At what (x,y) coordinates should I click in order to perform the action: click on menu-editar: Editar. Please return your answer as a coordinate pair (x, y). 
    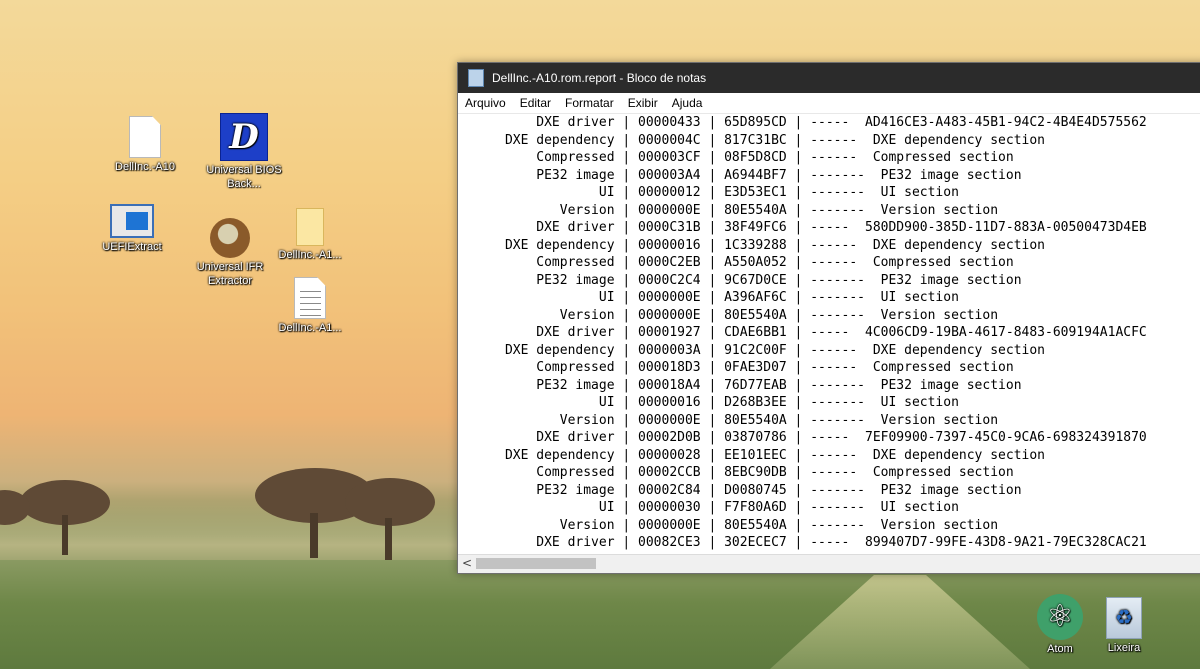
    Looking at the image, I should click on (535, 103).